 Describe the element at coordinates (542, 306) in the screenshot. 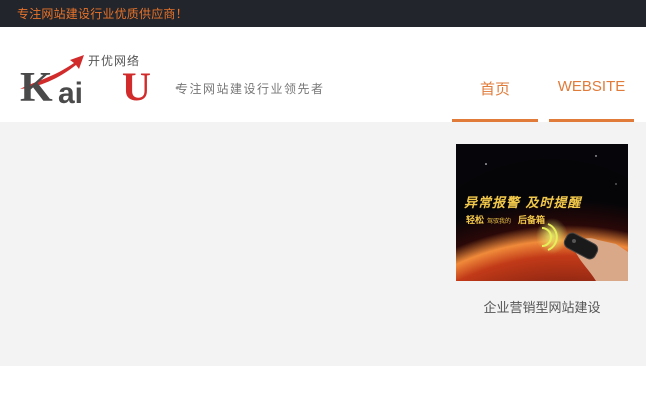

I see `product-card-caption: 企业营销型网站建设` at that location.